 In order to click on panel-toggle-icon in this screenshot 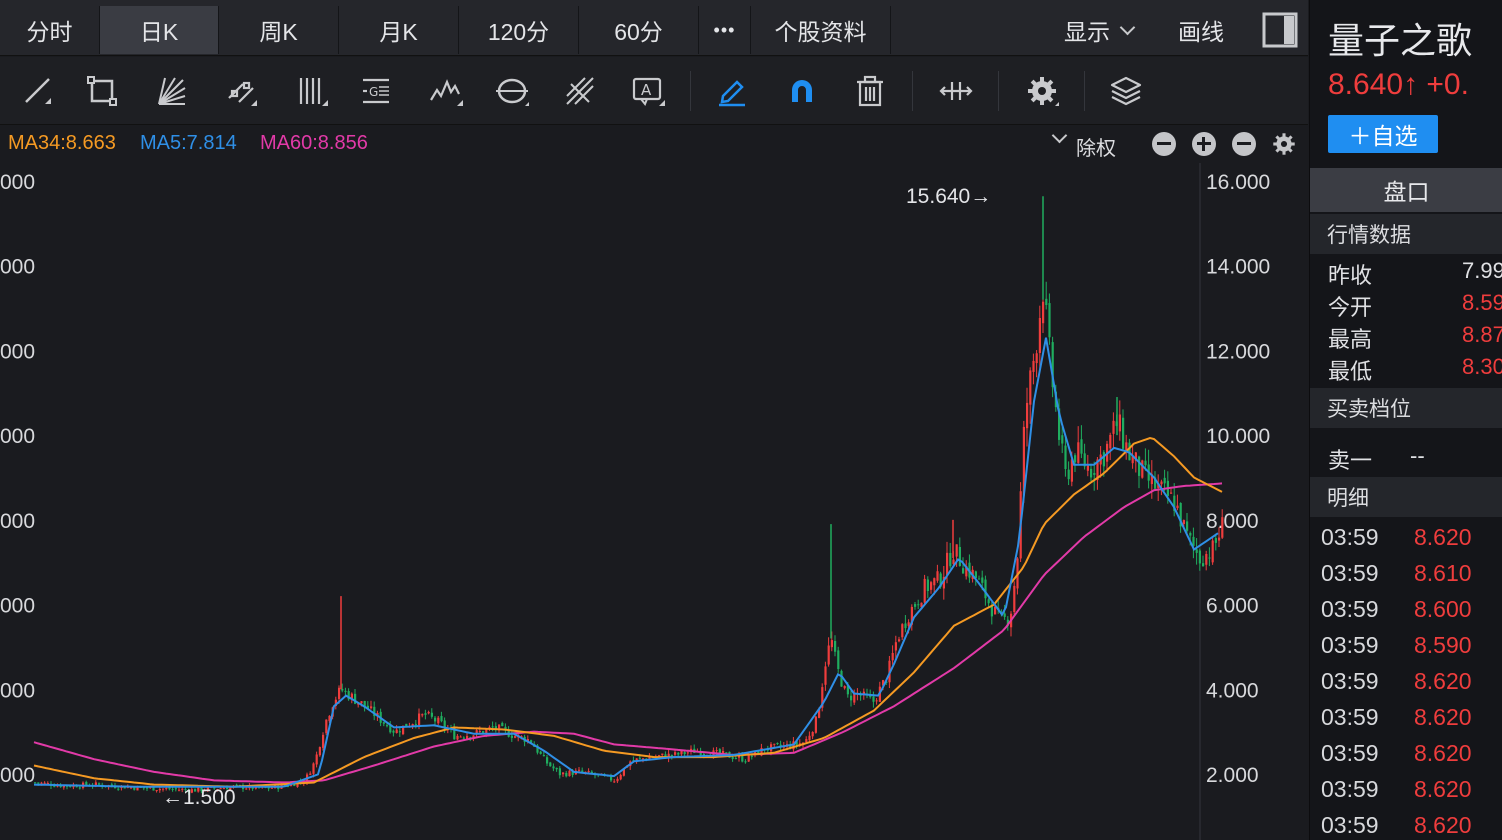, I will do `click(1280, 30)`.